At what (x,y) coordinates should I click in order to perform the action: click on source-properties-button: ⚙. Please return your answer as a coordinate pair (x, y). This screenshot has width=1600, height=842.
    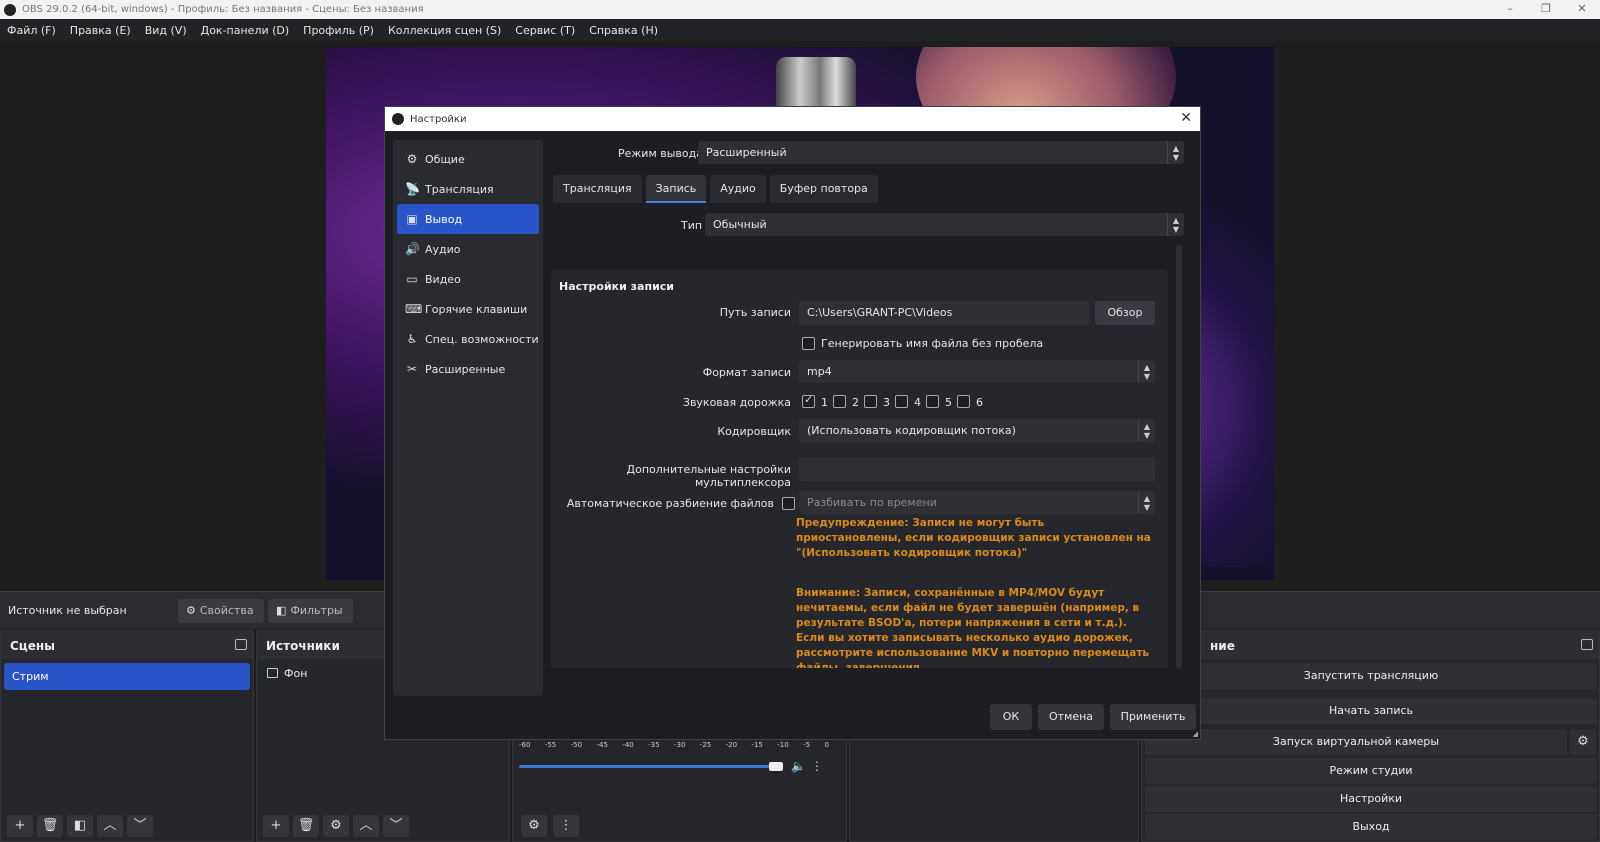
    Looking at the image, I should click on (336, 826).